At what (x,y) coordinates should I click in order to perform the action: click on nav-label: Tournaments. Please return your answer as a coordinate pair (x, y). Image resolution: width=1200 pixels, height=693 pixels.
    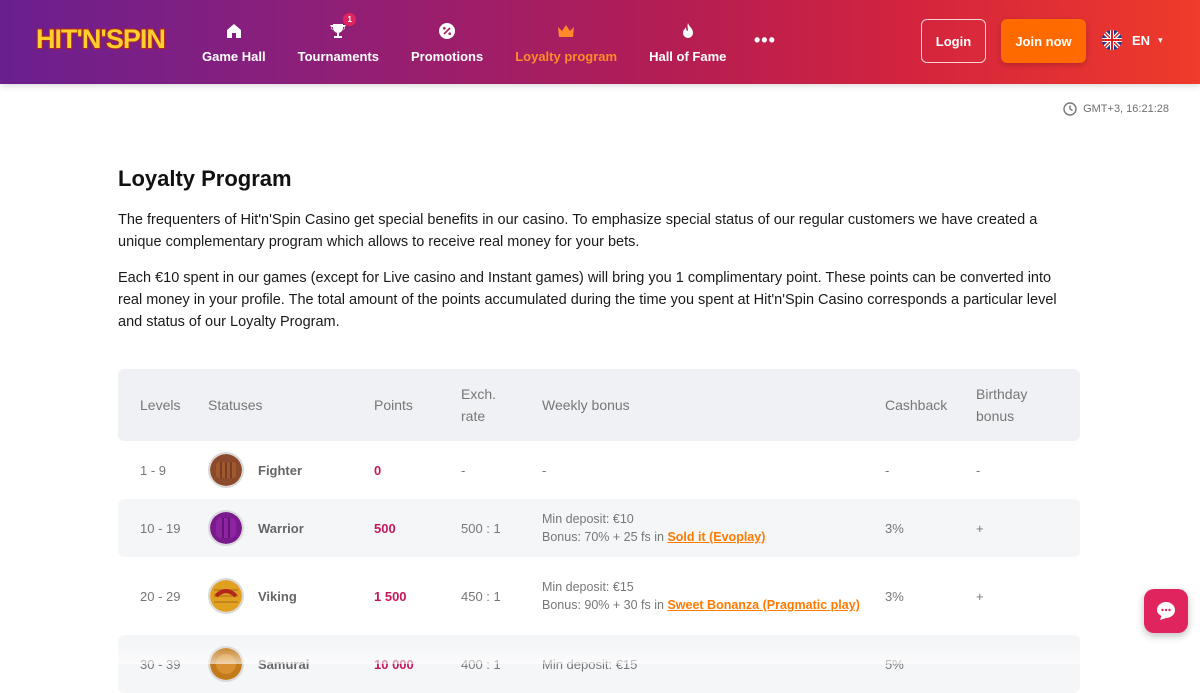
    Looking at the image, I should click on (338, 56).